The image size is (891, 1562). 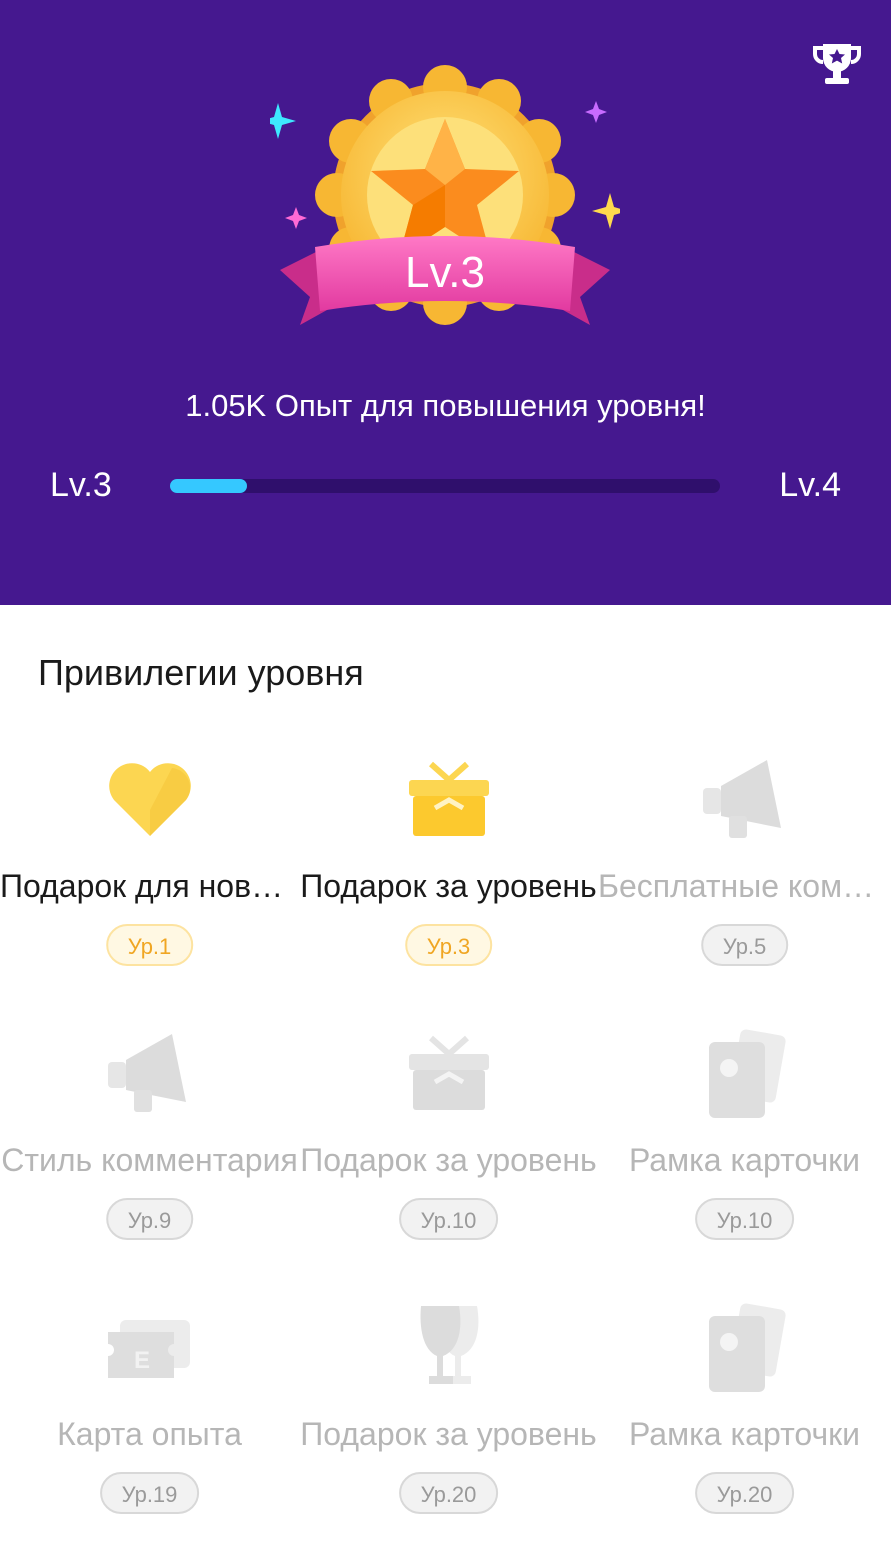 I want to click on sparkle-icon, so click(x=283, y=121).